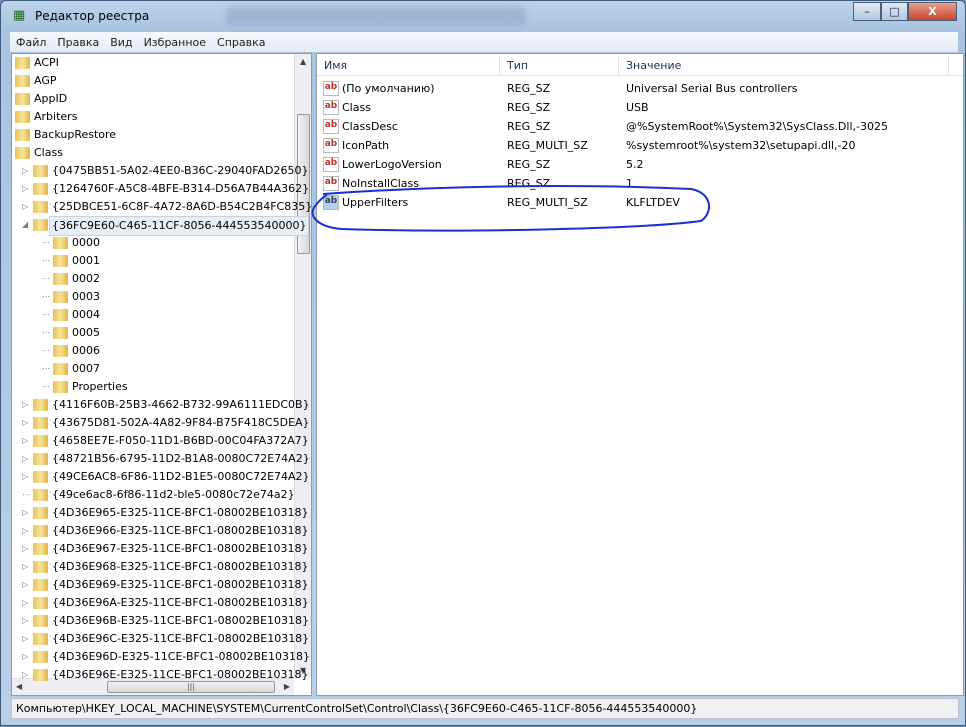 Image resolution: width=966 pixels, height=727 pixels. I want to click on menu-edit: Правка, so click(78, 42).